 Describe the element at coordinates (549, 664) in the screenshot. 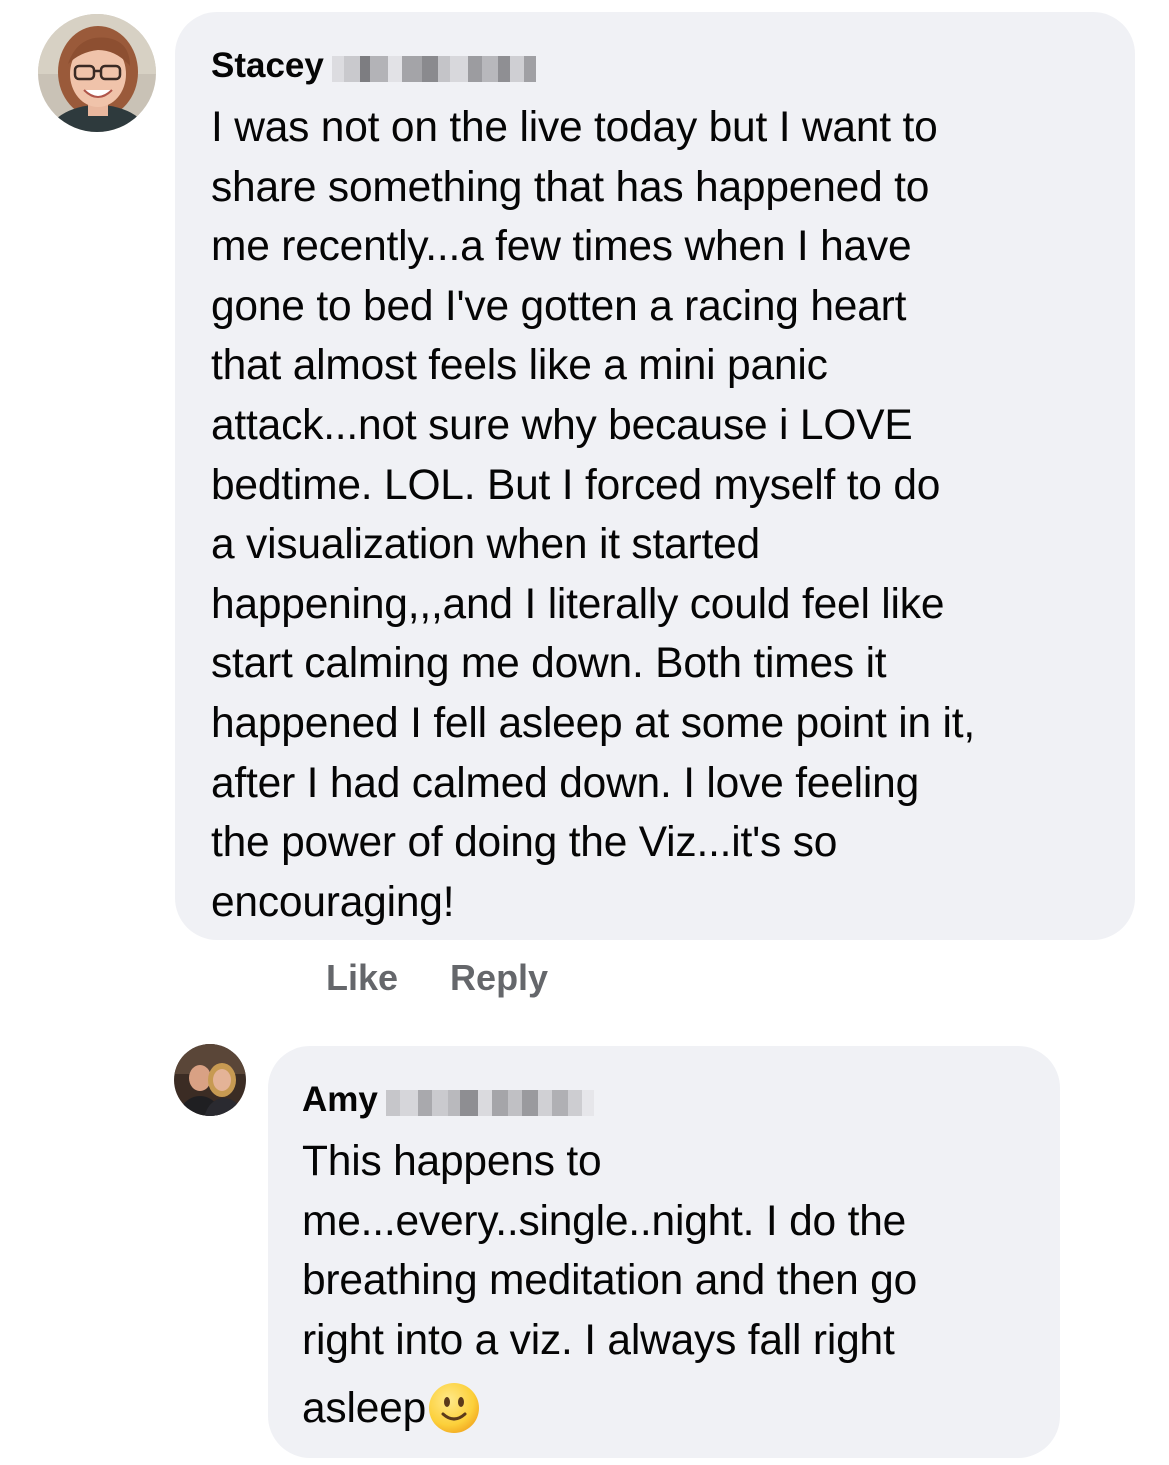

I see `comment-text-line: start calming me down. Both times it` at that location.